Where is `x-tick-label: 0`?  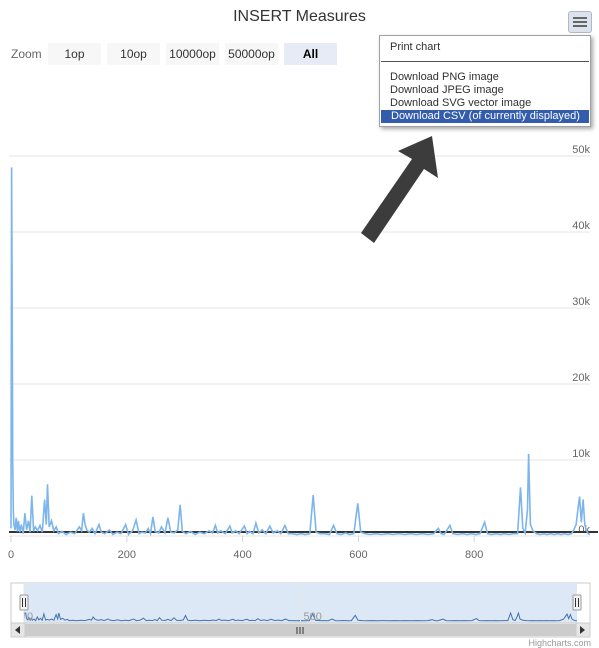 x-tick-label: 0 is located at coordinates (11, 555).